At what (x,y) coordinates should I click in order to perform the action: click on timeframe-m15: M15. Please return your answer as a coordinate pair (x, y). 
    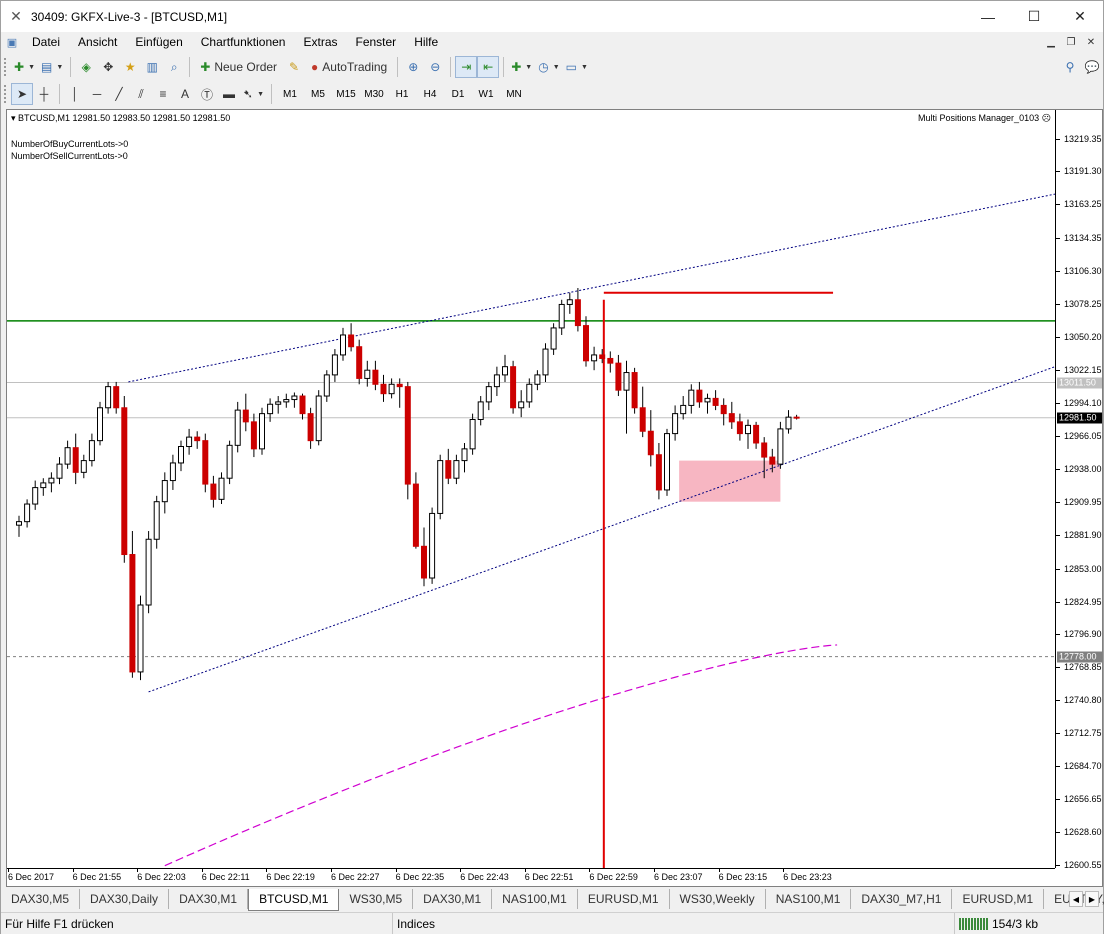
    Looking at the image, I should click on (346, 94).